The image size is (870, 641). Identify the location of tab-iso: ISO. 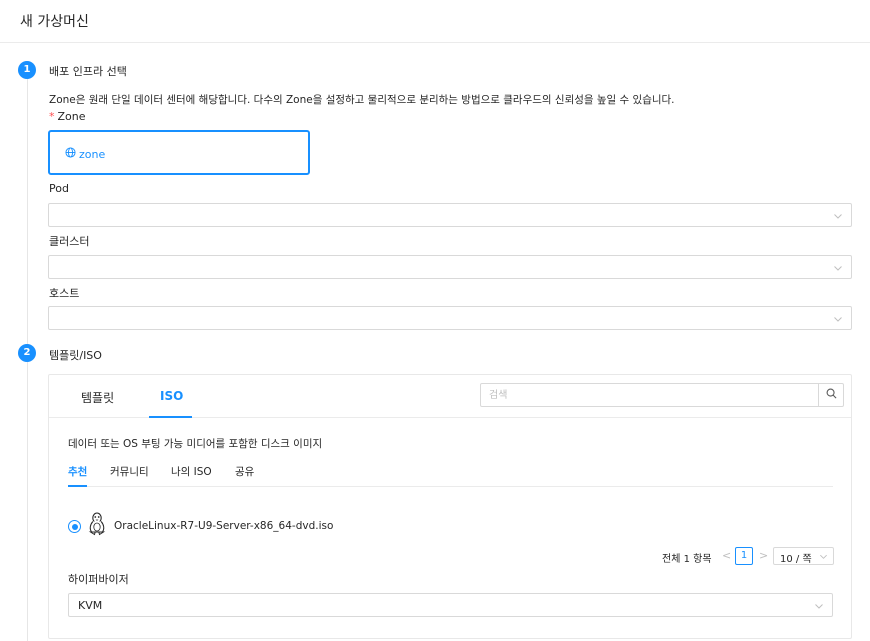
(171, 396).